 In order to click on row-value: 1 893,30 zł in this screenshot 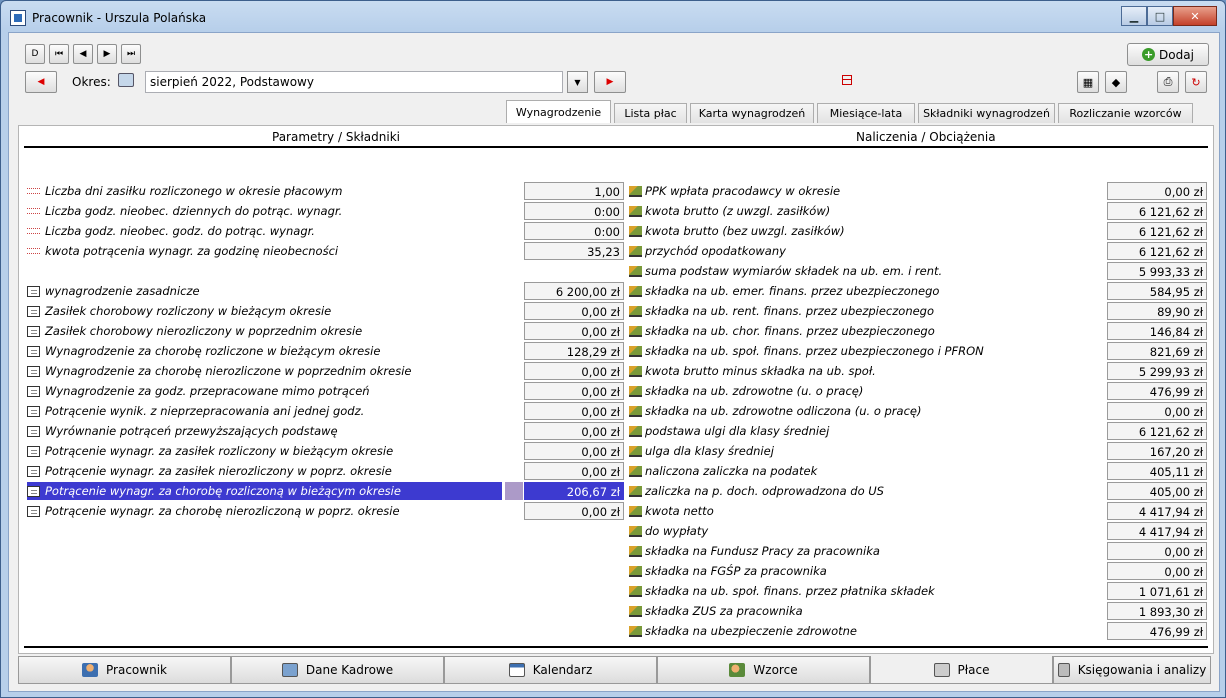, I will do `click(1157, 611)`.